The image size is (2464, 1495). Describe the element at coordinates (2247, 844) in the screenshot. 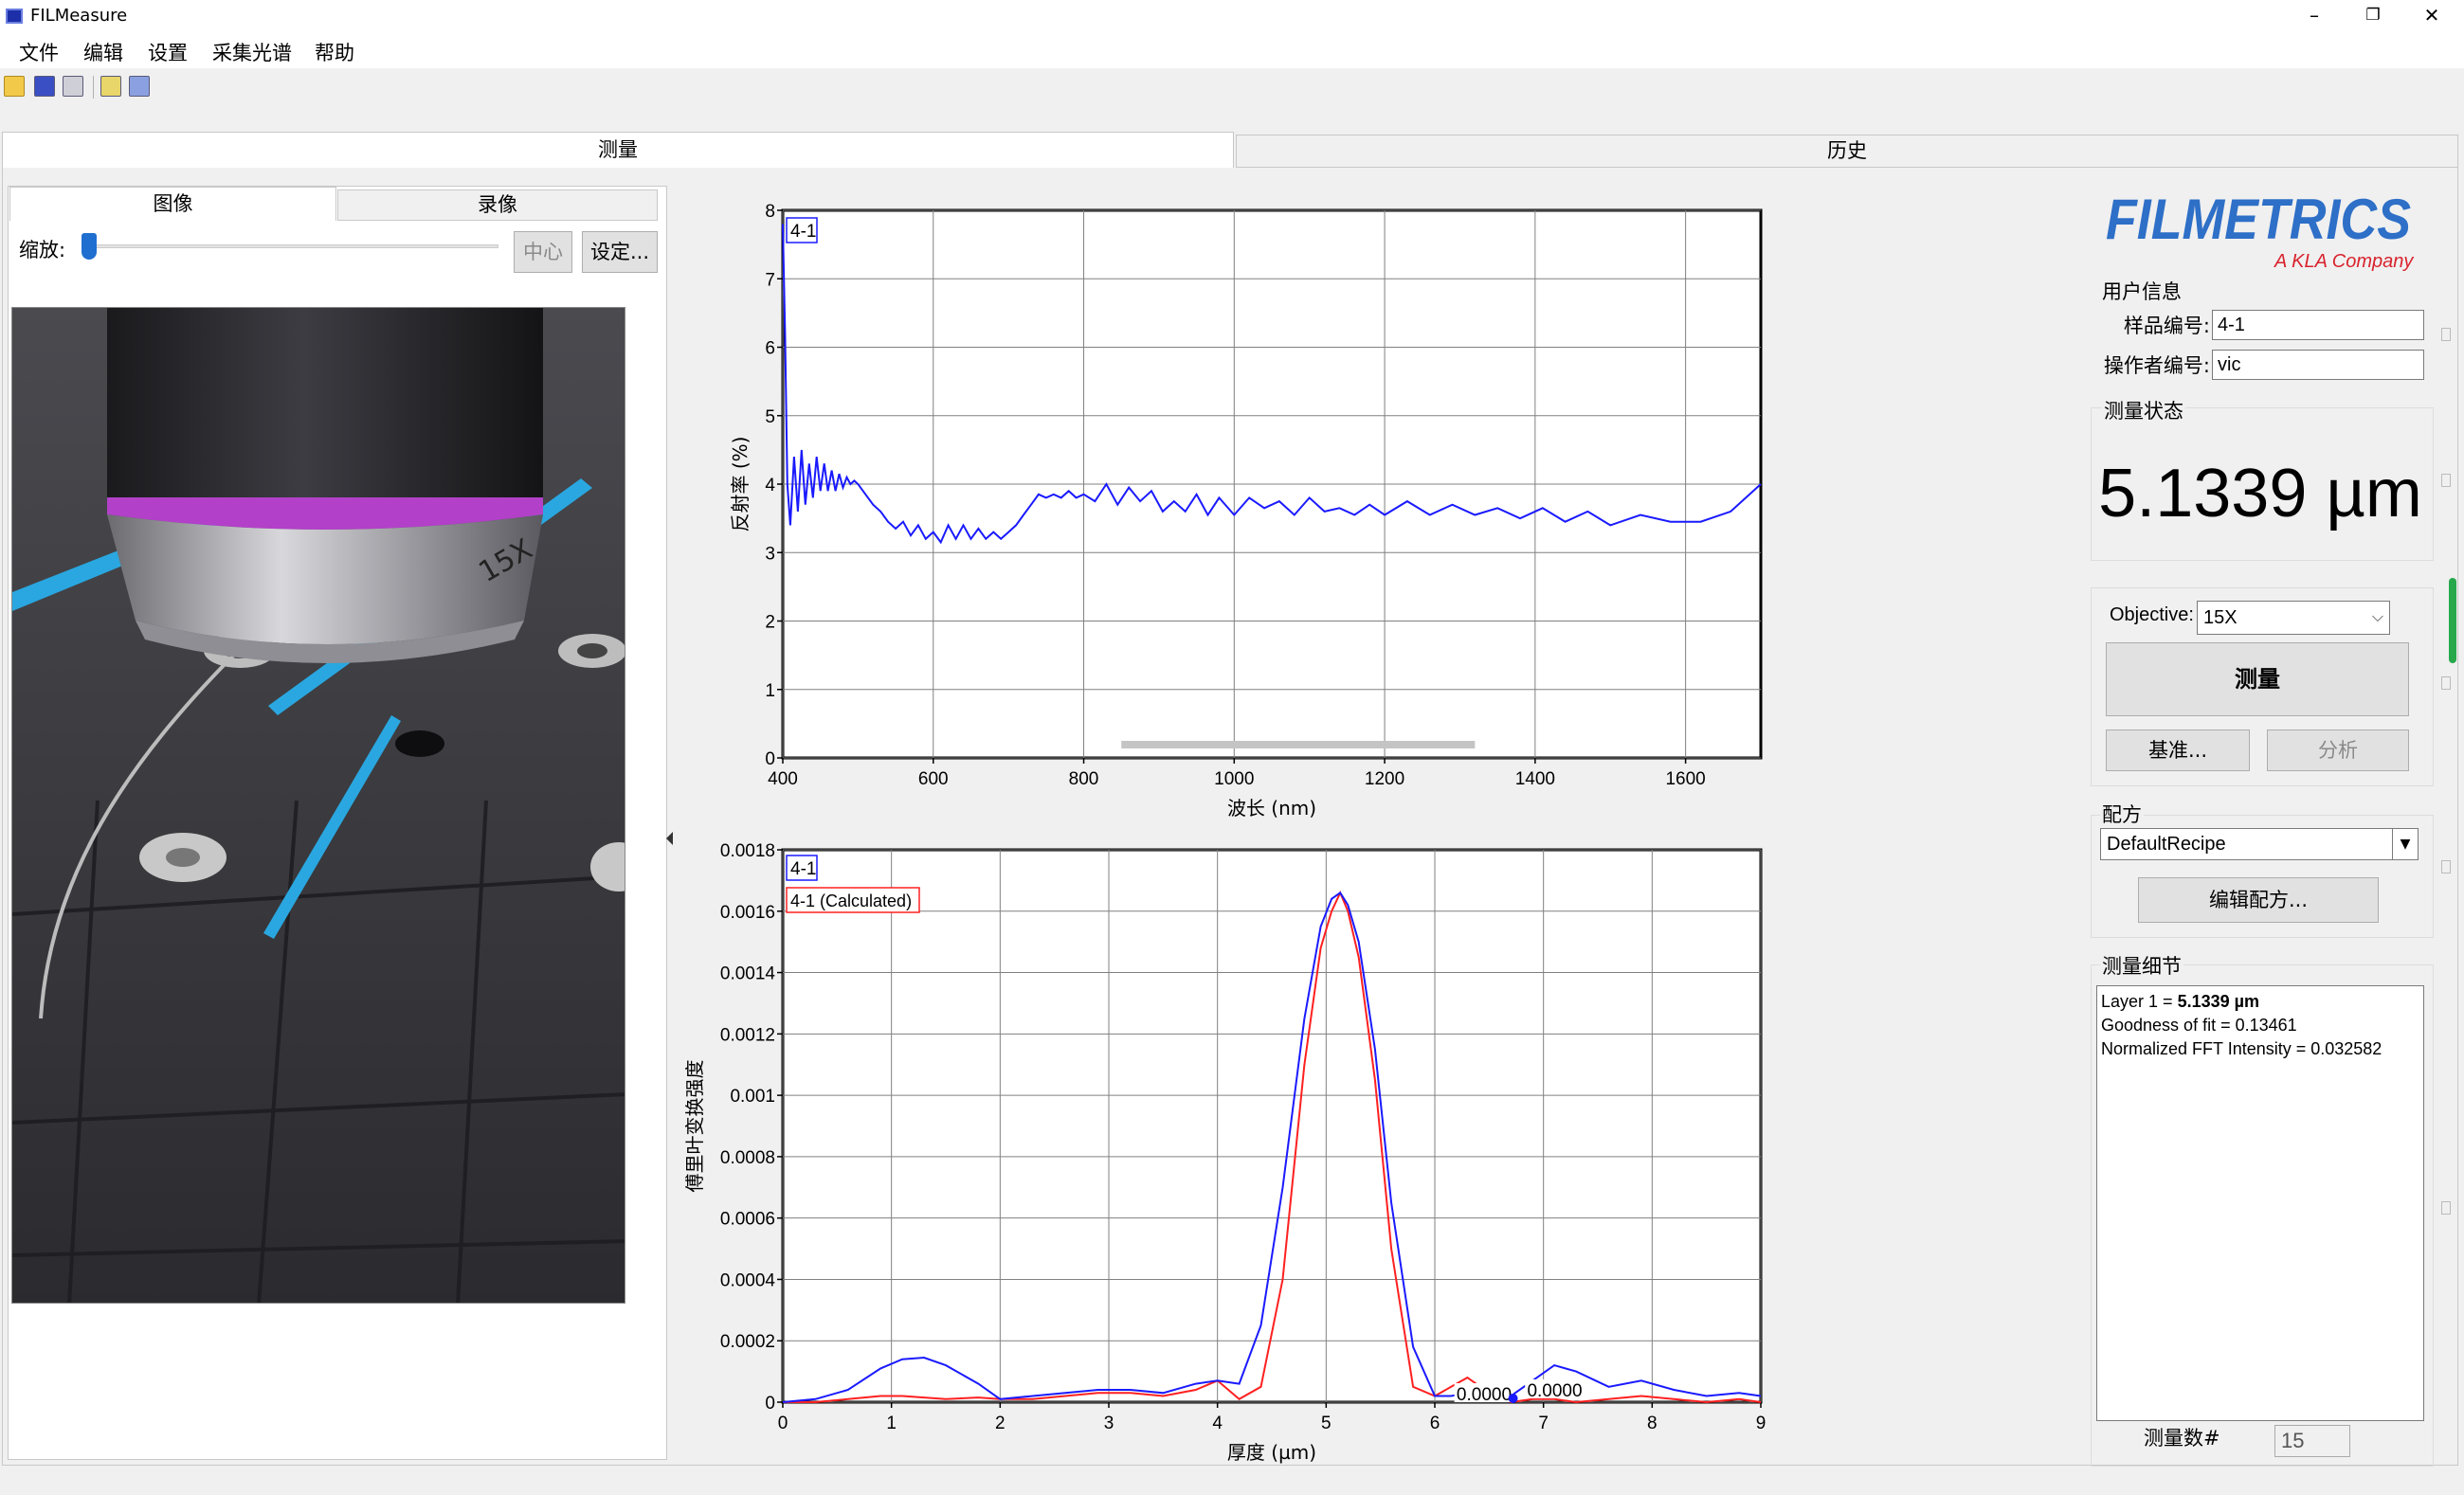

I see `recipe-select: DefaultRecipe` at that location.